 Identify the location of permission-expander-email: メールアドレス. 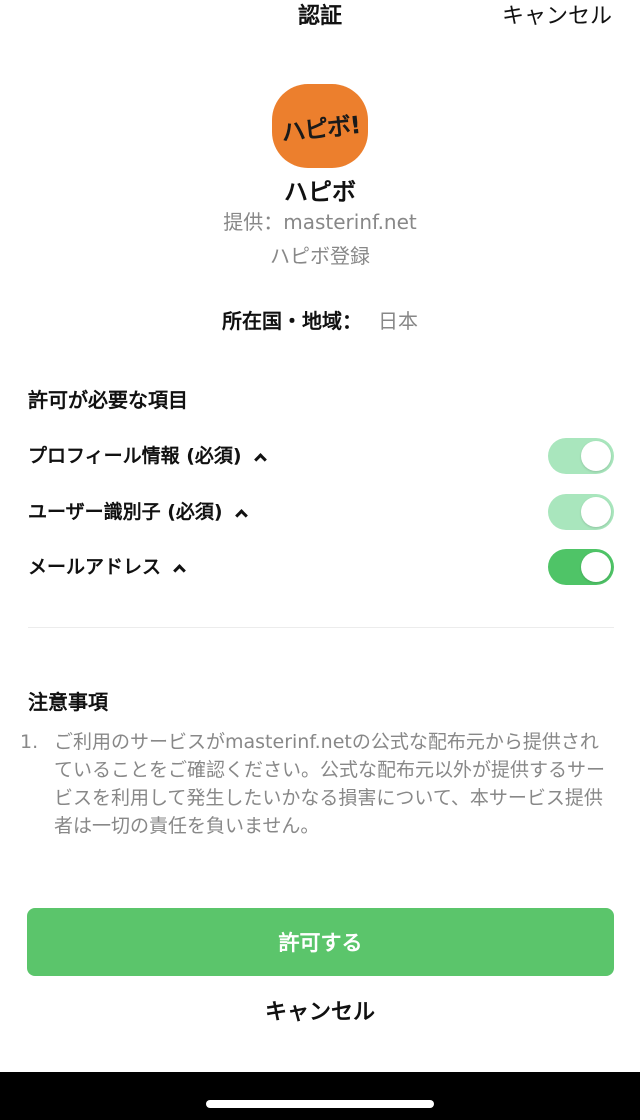
(107, 567).